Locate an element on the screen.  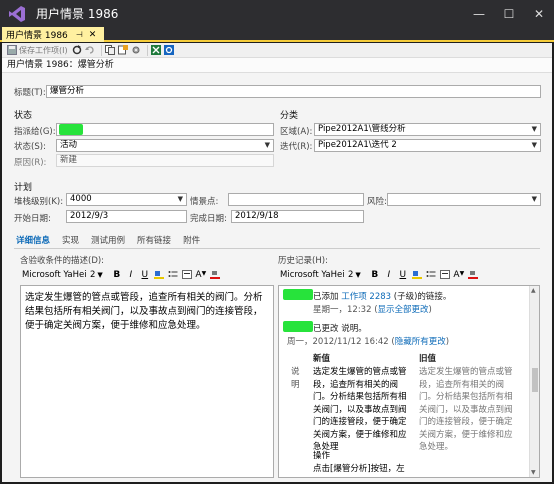
planning-section-title: 计划 is located at coordinates (23, 188).